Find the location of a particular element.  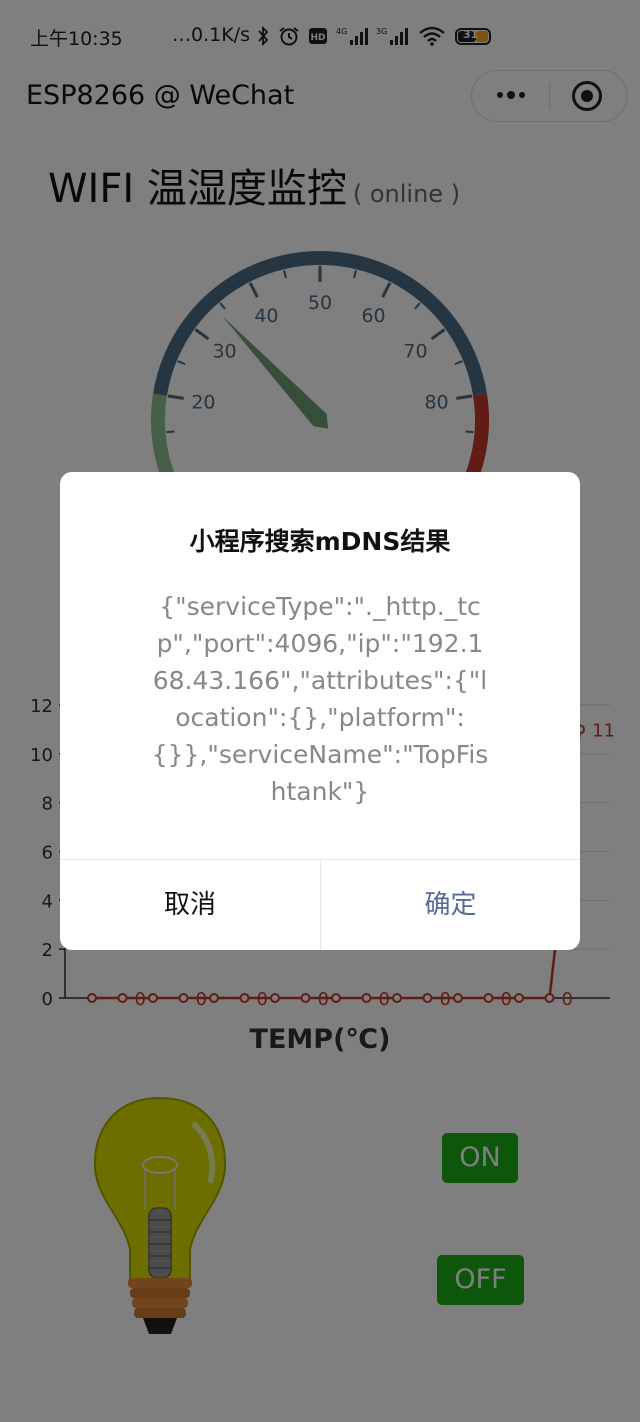

dialog-title: 小程序搜索mDNS结果 is located at coordinates (320, 541).